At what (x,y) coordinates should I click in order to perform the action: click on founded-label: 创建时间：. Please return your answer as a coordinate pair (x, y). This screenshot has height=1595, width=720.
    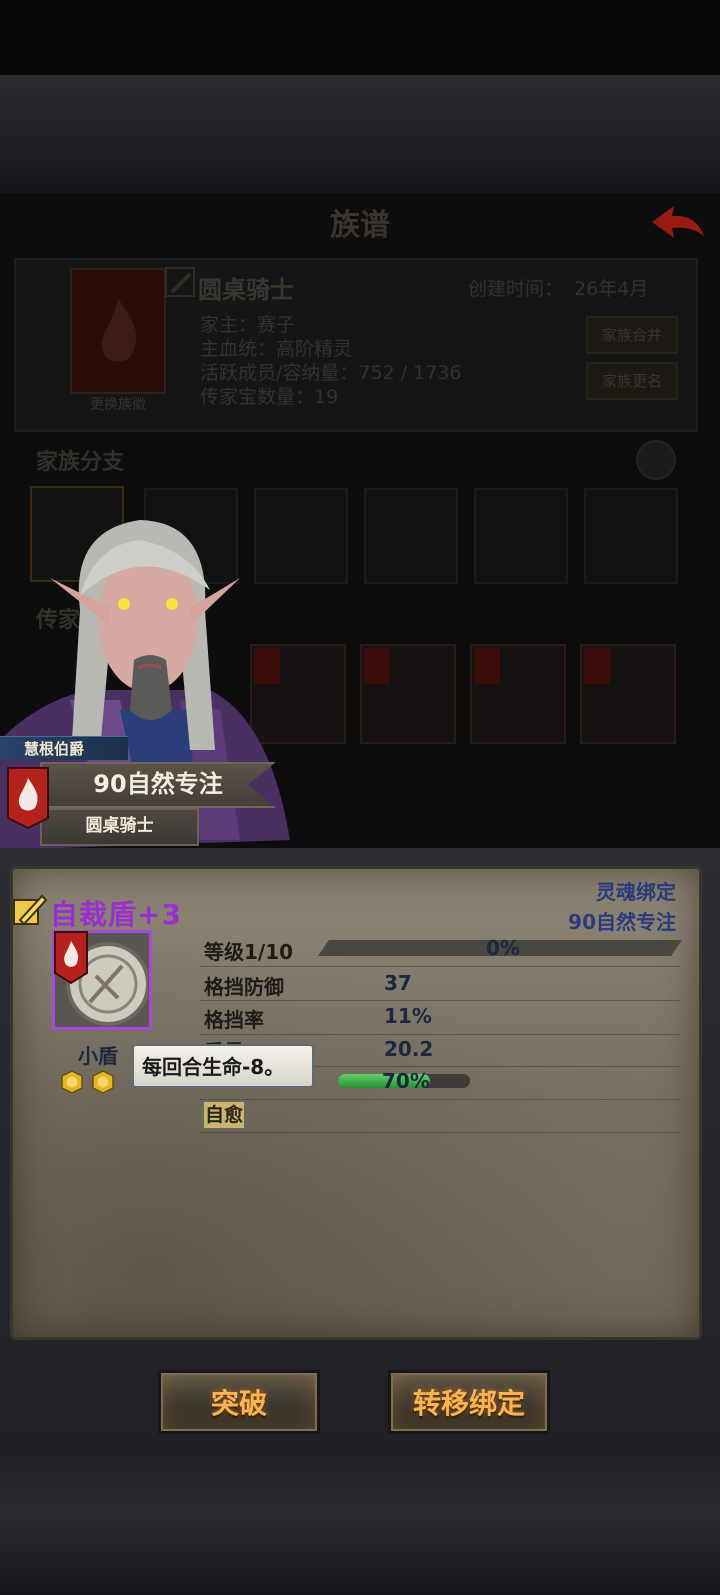
    Looking at the image, I should click on (516, 289).